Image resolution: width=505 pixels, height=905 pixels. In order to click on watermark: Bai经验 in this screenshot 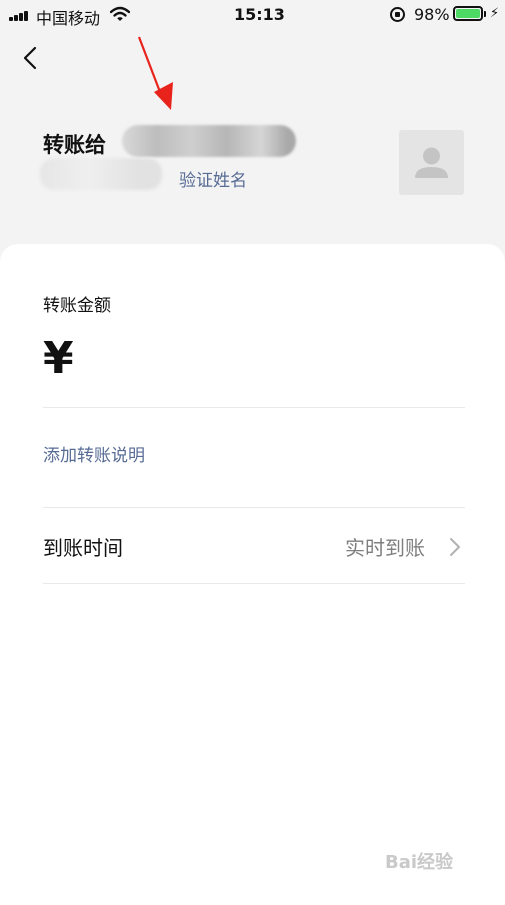, I will do `click(419, 862)`.